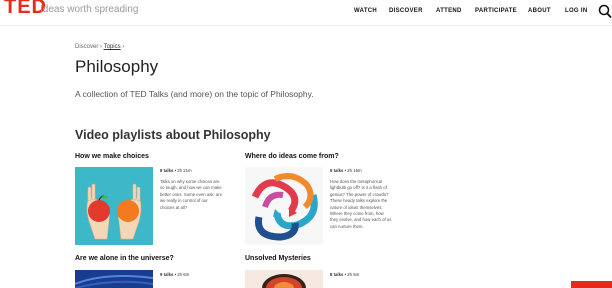 The width and height of the screenshot is (612, 288). What do you see at coordinates (86, 47) in the screenshot?
I see `breadcrumb-discover: Discover` at bounding box center [86, 47].